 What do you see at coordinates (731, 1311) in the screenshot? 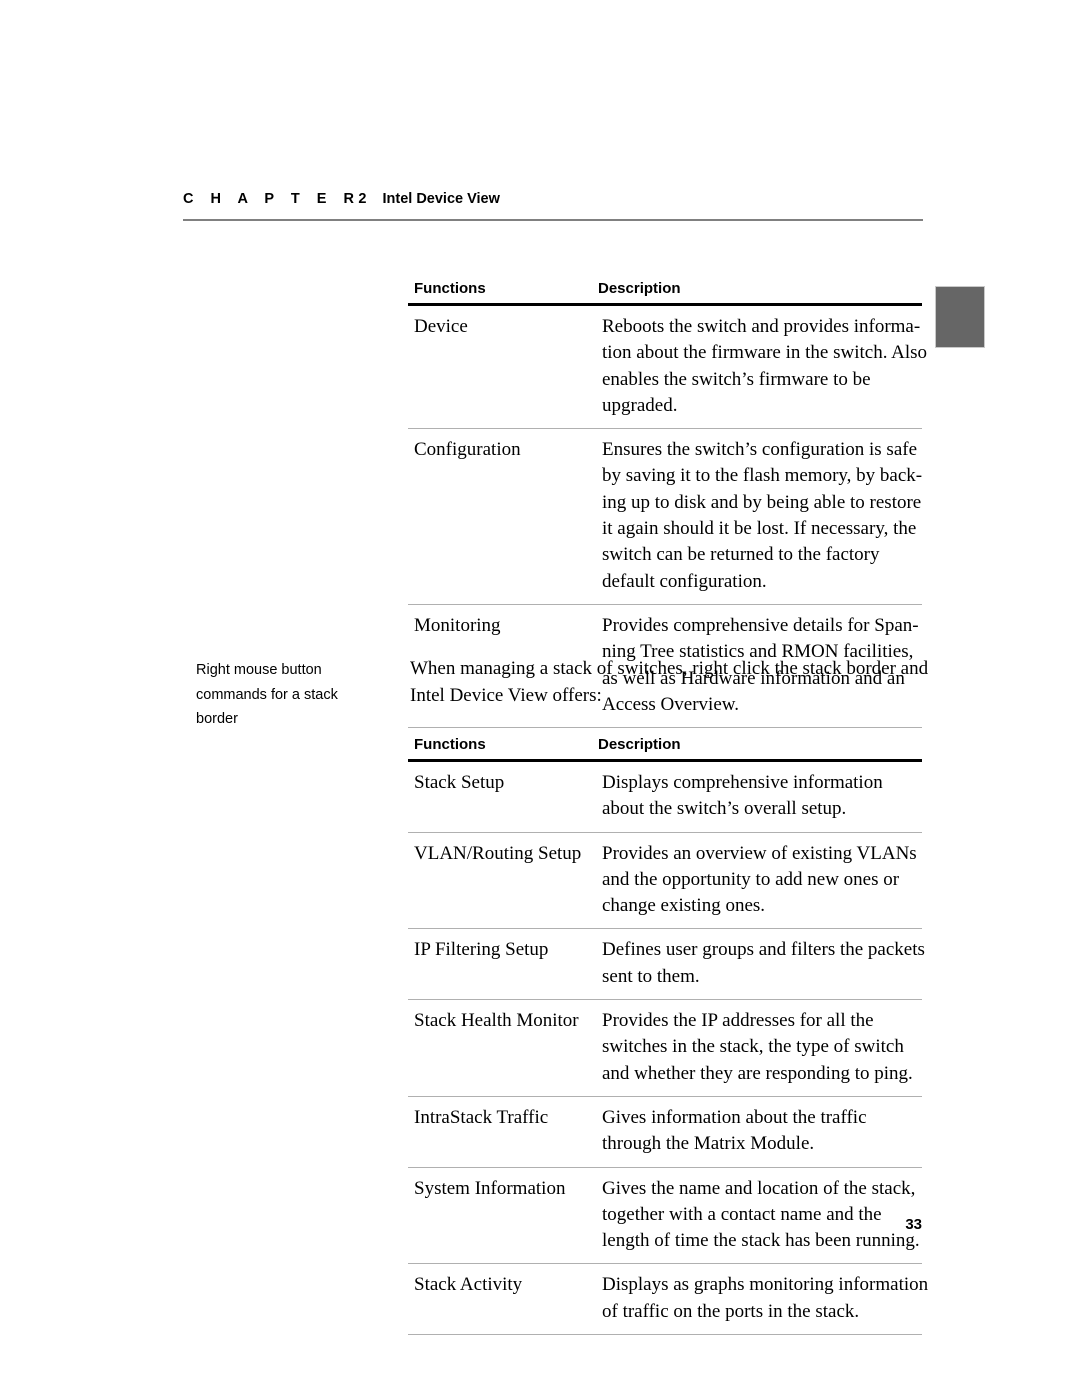
I see `cell-description-line: of traffic on the ports in the stack.` at bounding box center [731, 1311].